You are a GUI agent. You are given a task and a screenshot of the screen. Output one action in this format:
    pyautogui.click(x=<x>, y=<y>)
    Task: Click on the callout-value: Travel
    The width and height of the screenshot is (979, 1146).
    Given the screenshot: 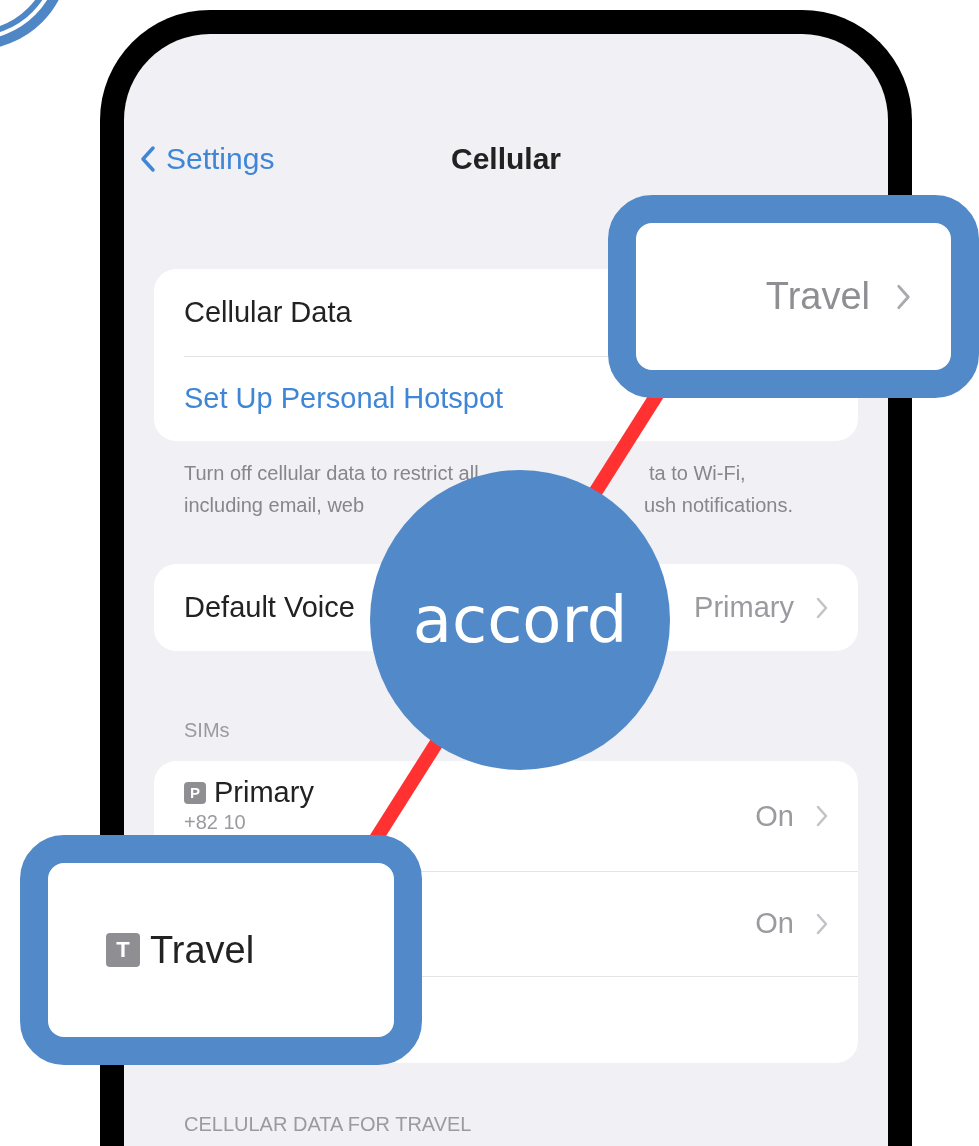 What is the action you would take?
    pyautogui.click(x=817, y=296)
    